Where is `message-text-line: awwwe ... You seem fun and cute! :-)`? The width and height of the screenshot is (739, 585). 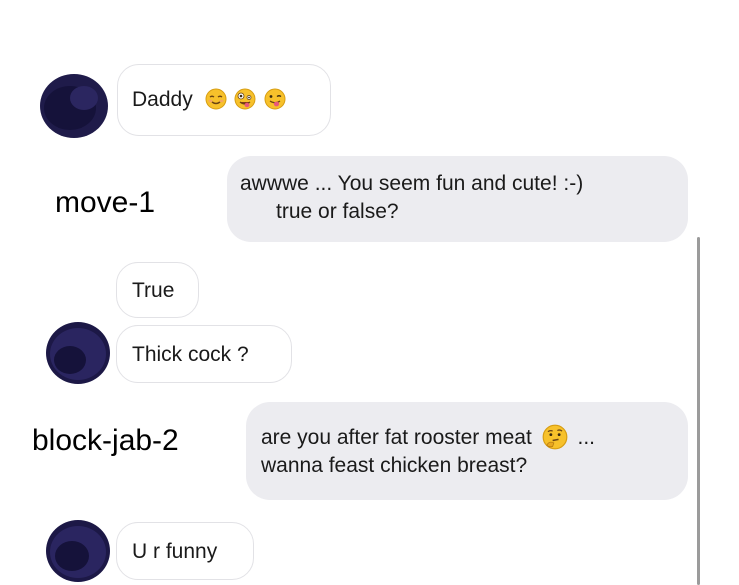
message-text-line: awwwe ... You seem fun and cute! :-) is located at coordinates (412, 183).